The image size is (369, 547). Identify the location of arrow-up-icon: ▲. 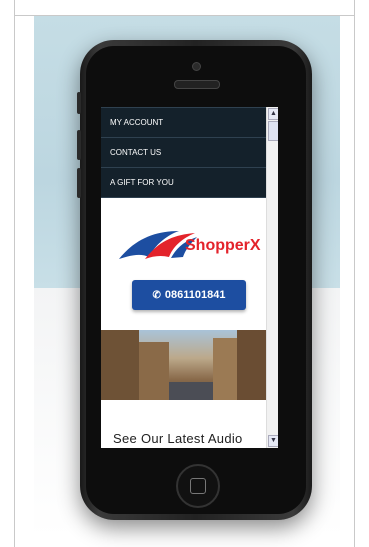
(273, 114).